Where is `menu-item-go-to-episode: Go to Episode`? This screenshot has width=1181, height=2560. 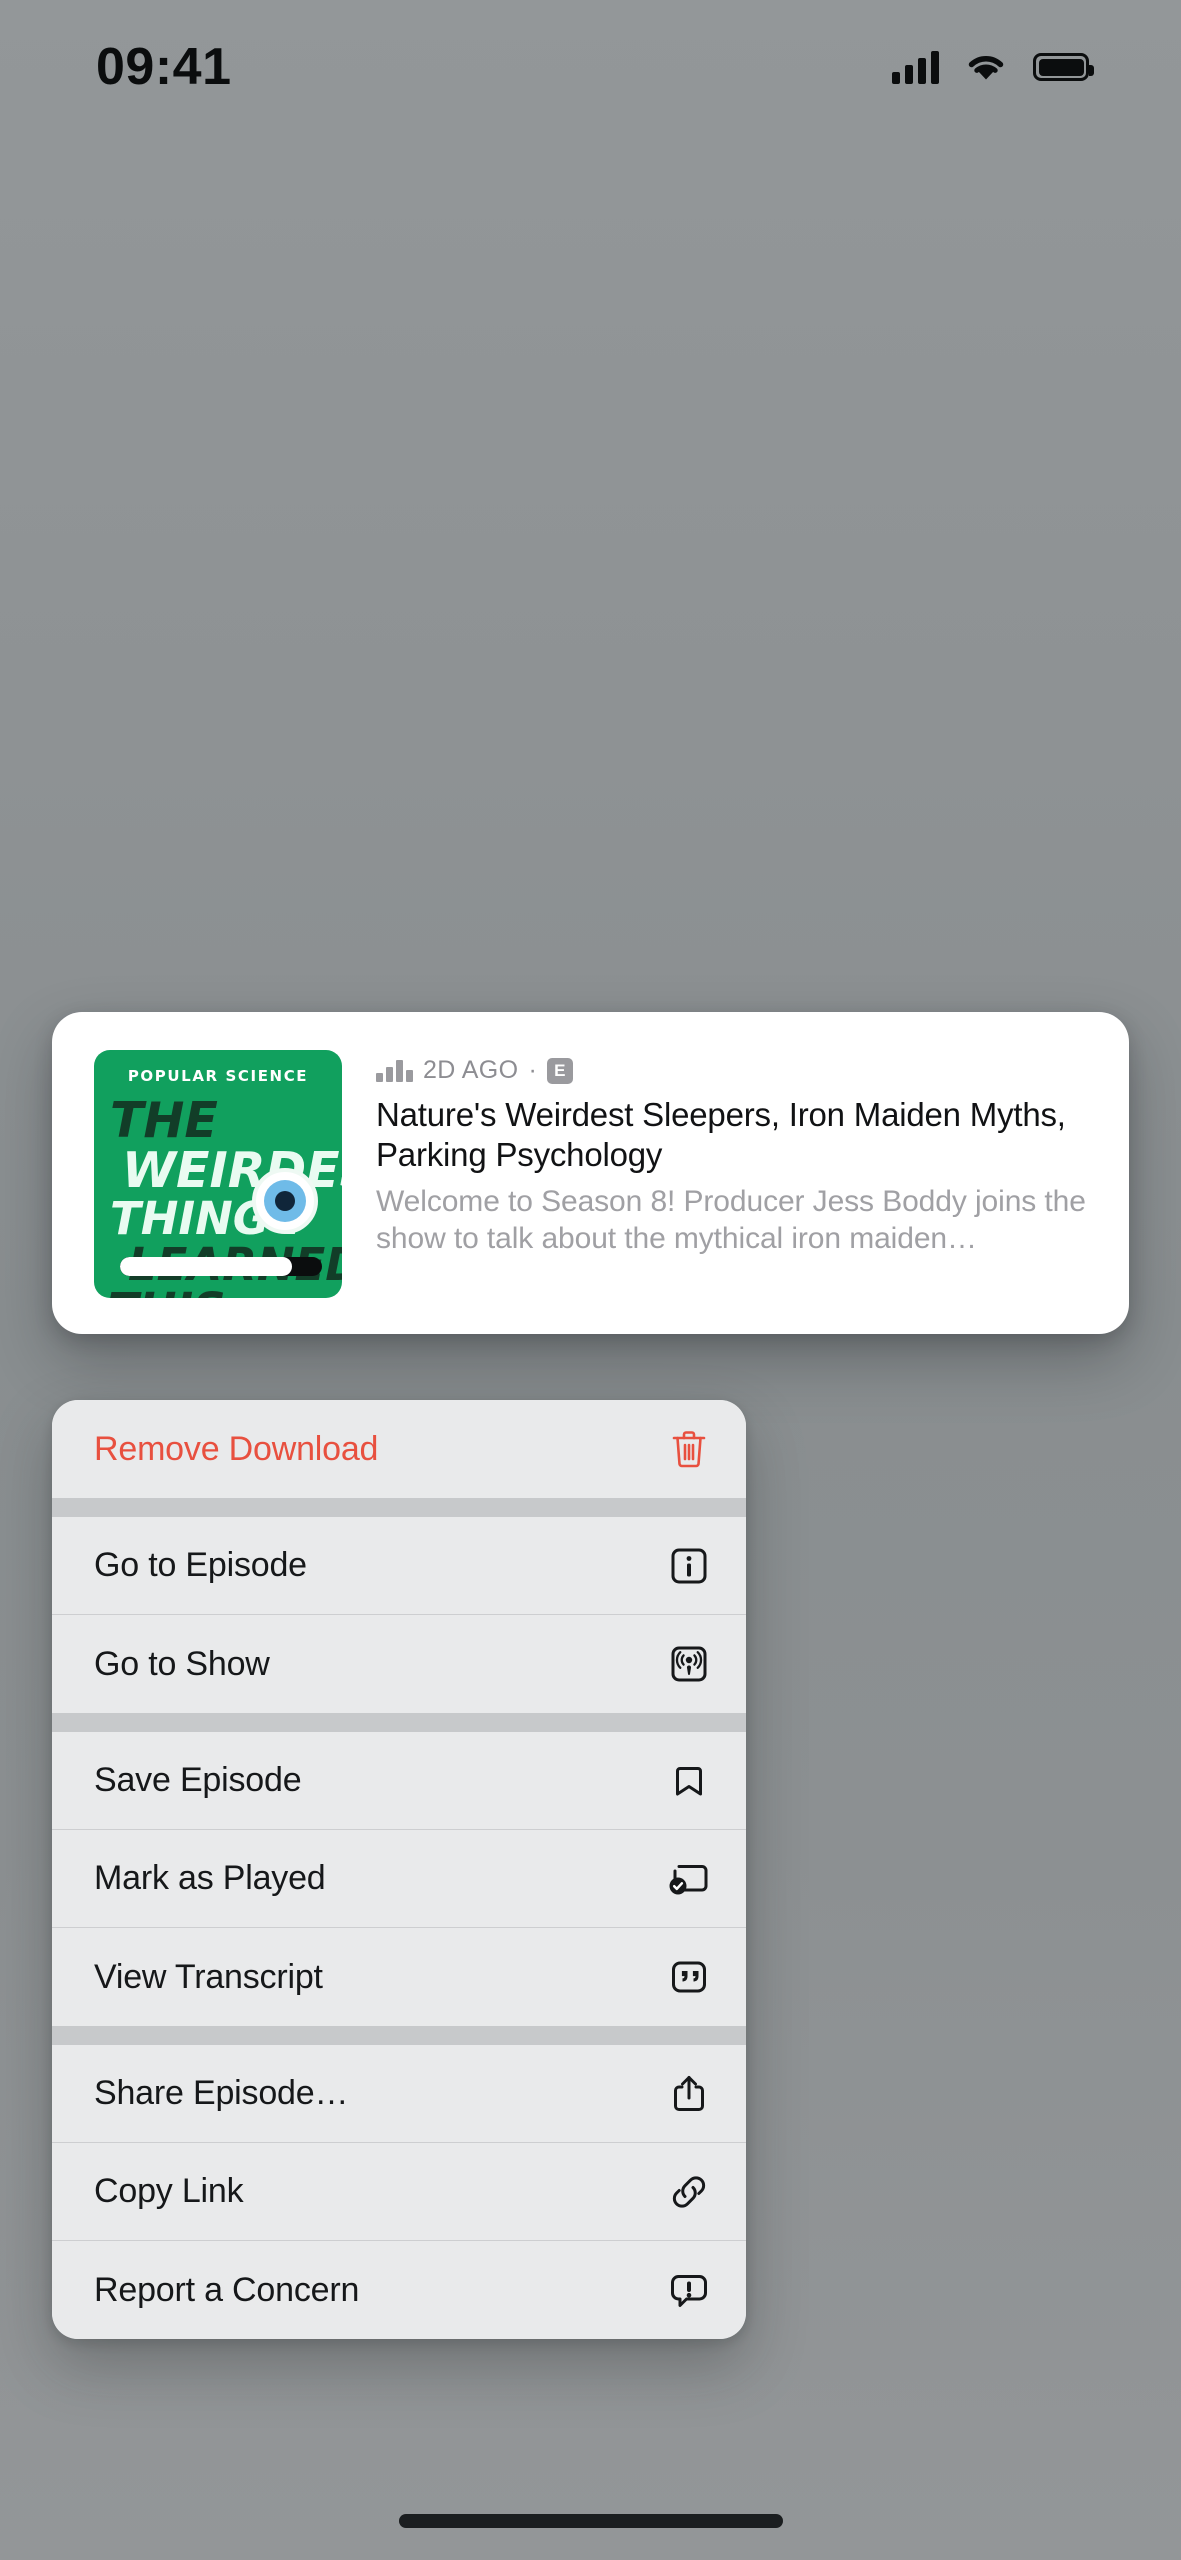 menu-item-go-to-episode: Go to Episode is located at coordinates (399, 1566).